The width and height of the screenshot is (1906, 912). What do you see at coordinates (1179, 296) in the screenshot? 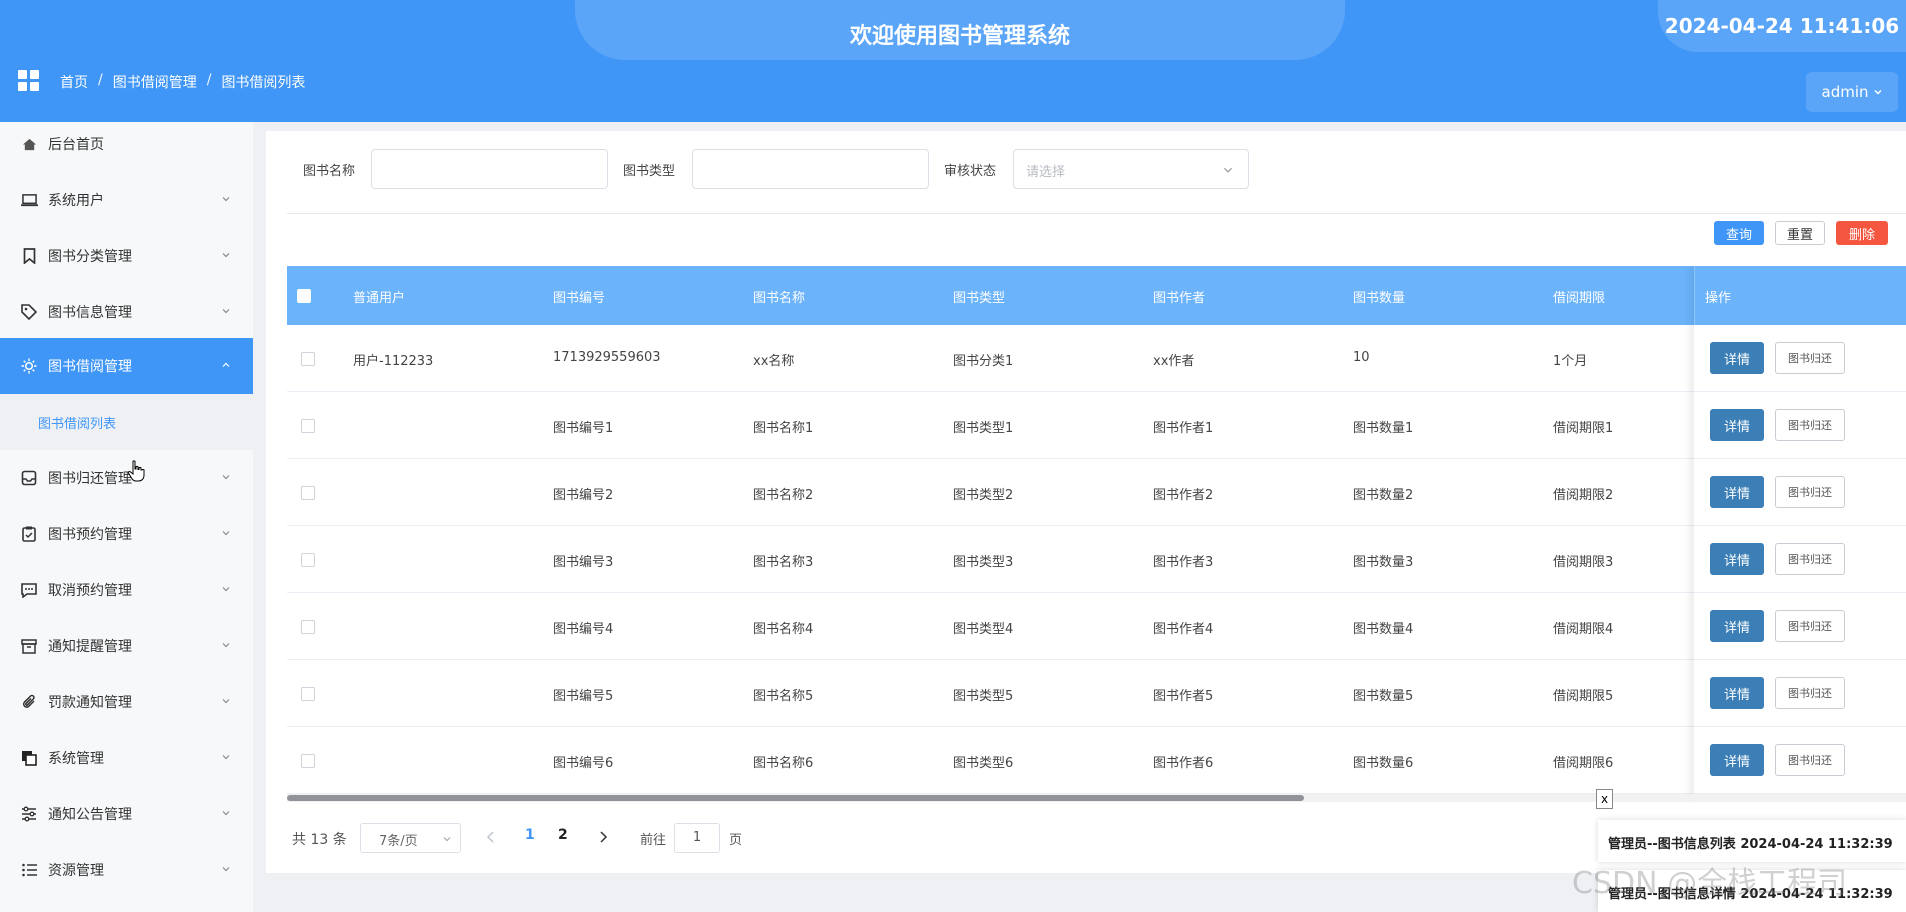
I see `column-header: 图书作者` at bounding box center [1179, 296].